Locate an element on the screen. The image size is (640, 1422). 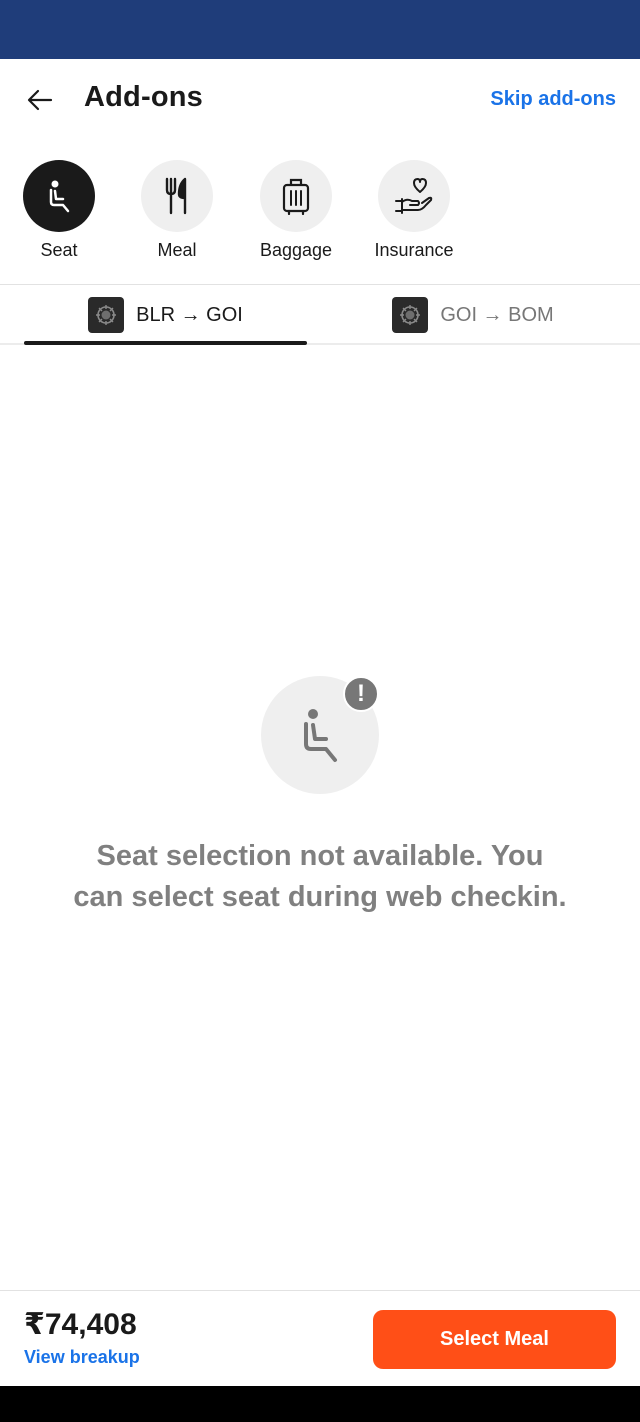
page-title: Add-ons is located at coordinates (143, 97).